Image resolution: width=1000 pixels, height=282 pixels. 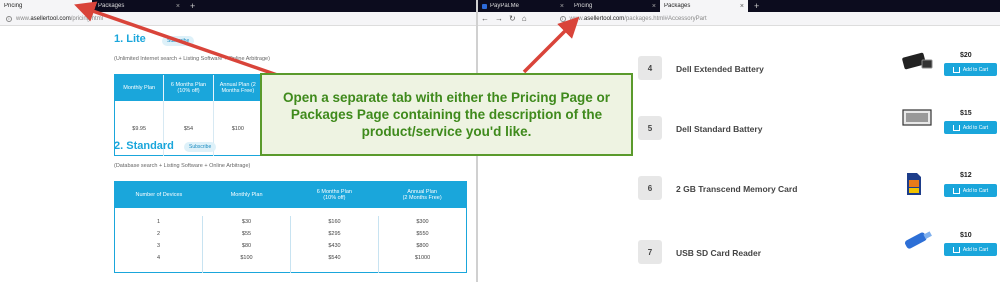 What do you see at coordinates (334, 258) in the screenshot?
I see `table-cell: $540` at bounding box center [334, 258].